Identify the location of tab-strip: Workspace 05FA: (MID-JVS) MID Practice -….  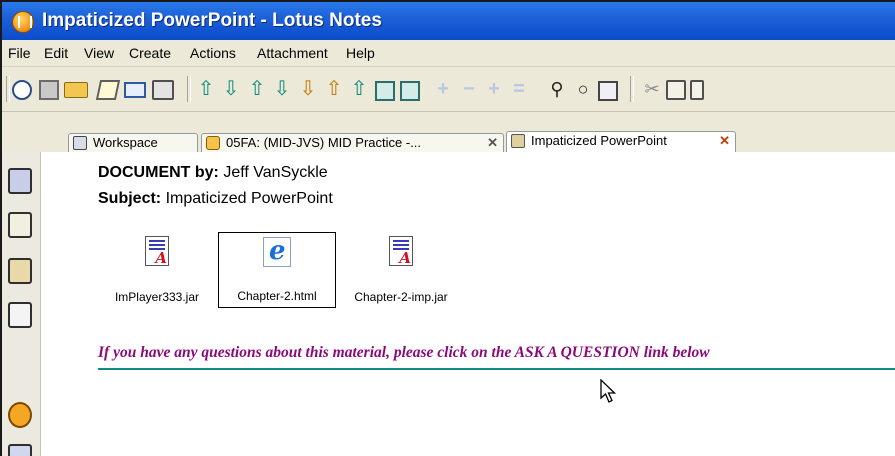
(448, 132).